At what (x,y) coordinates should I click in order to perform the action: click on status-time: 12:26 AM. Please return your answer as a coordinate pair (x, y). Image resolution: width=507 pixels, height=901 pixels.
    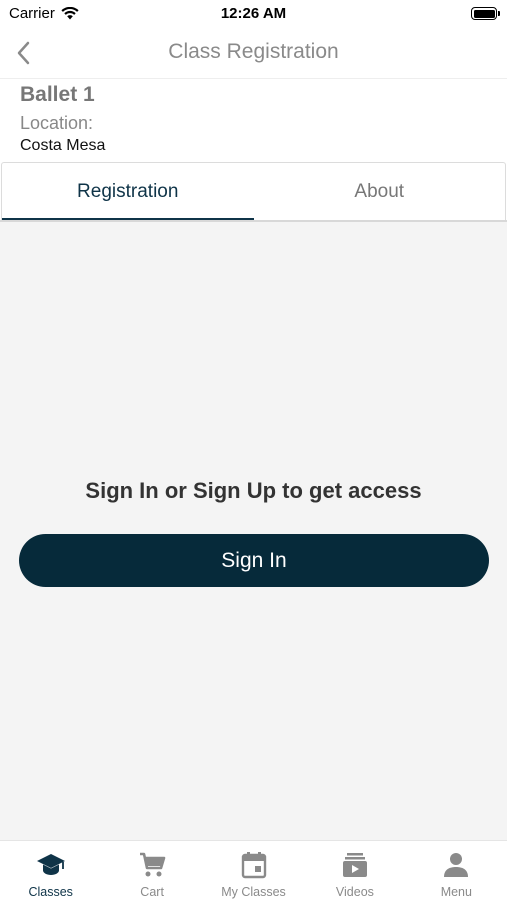
    Looking at the image, I should click on (253, 13).